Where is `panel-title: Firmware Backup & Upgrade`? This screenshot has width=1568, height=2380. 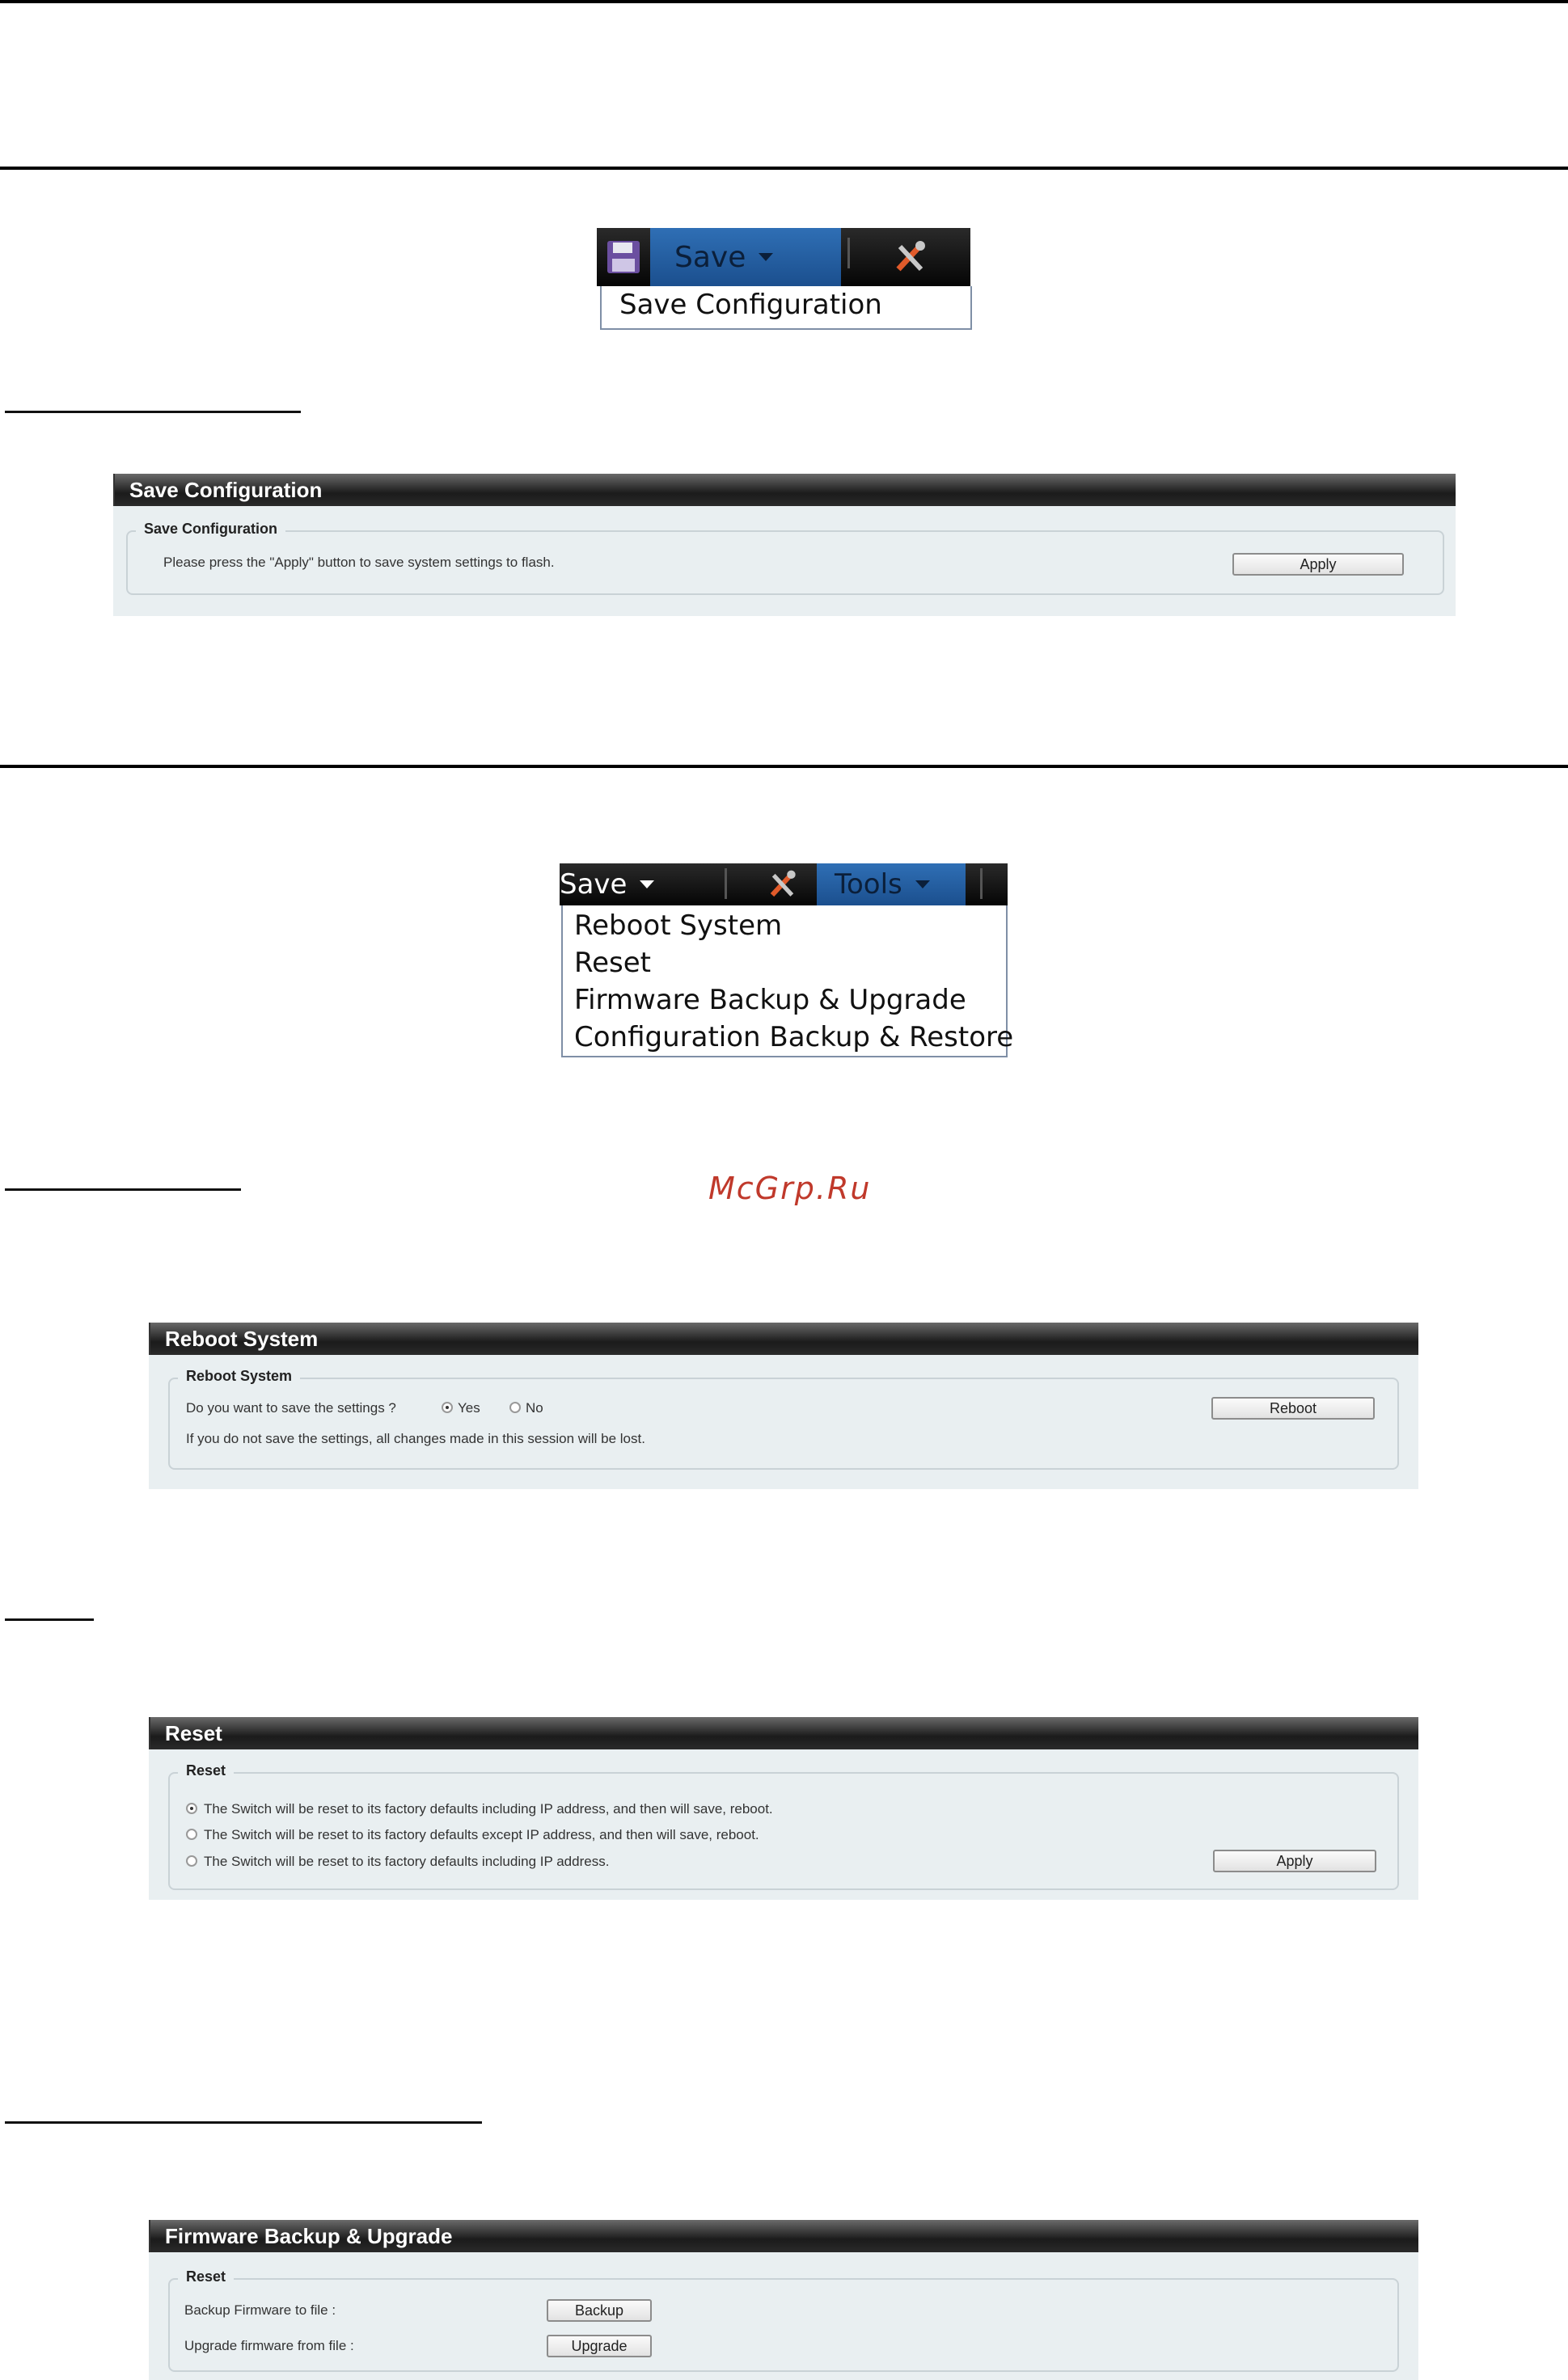
panel-title: Firmware Backup & Upgrade is located at coordinates (783, 2236).